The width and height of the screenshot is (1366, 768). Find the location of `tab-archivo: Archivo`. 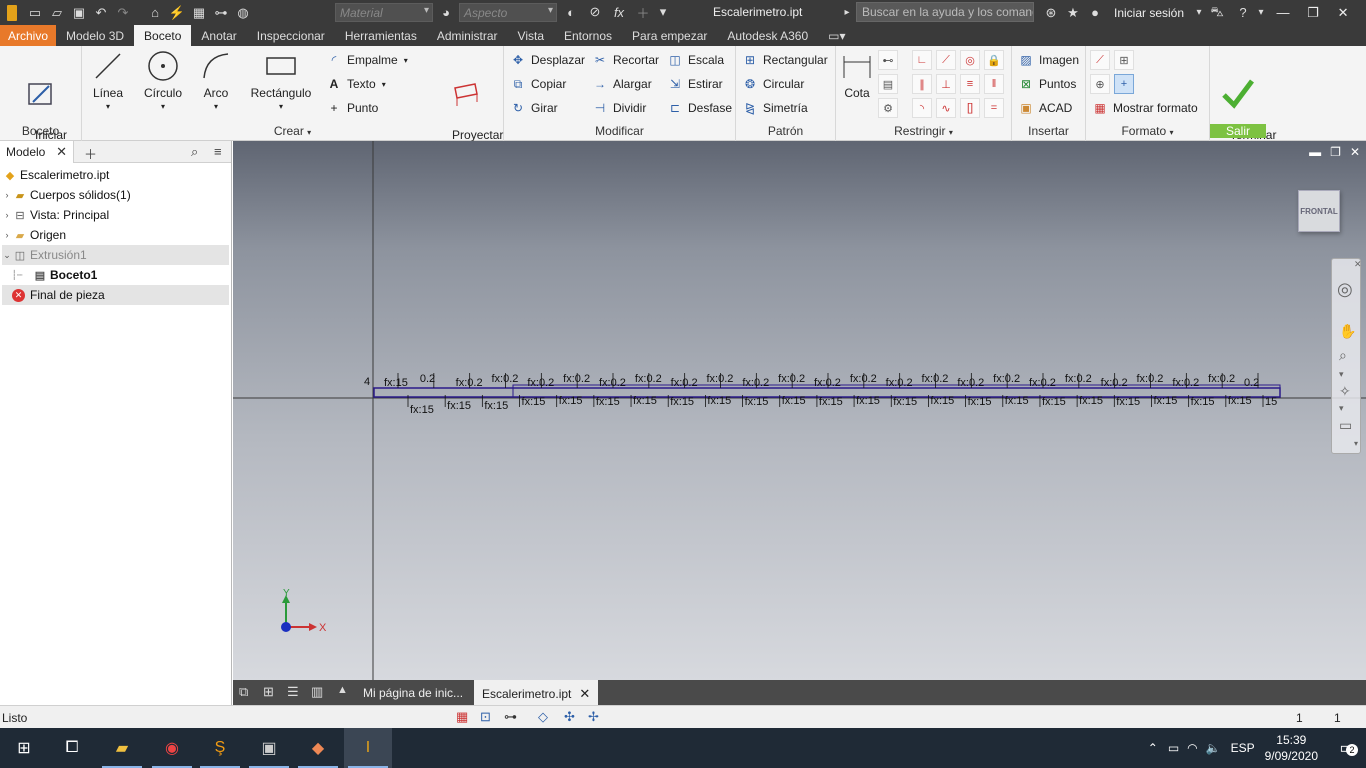

tab-archivo: Archivo is located at coordinates (28, 35).